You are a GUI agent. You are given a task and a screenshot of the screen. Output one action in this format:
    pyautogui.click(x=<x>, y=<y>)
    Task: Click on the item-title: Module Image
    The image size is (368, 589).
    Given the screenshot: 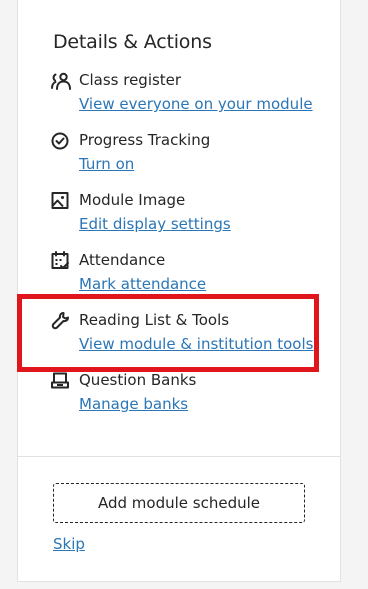 What is the action you would take?
    pyautogui.click(x=132, y=200)
    